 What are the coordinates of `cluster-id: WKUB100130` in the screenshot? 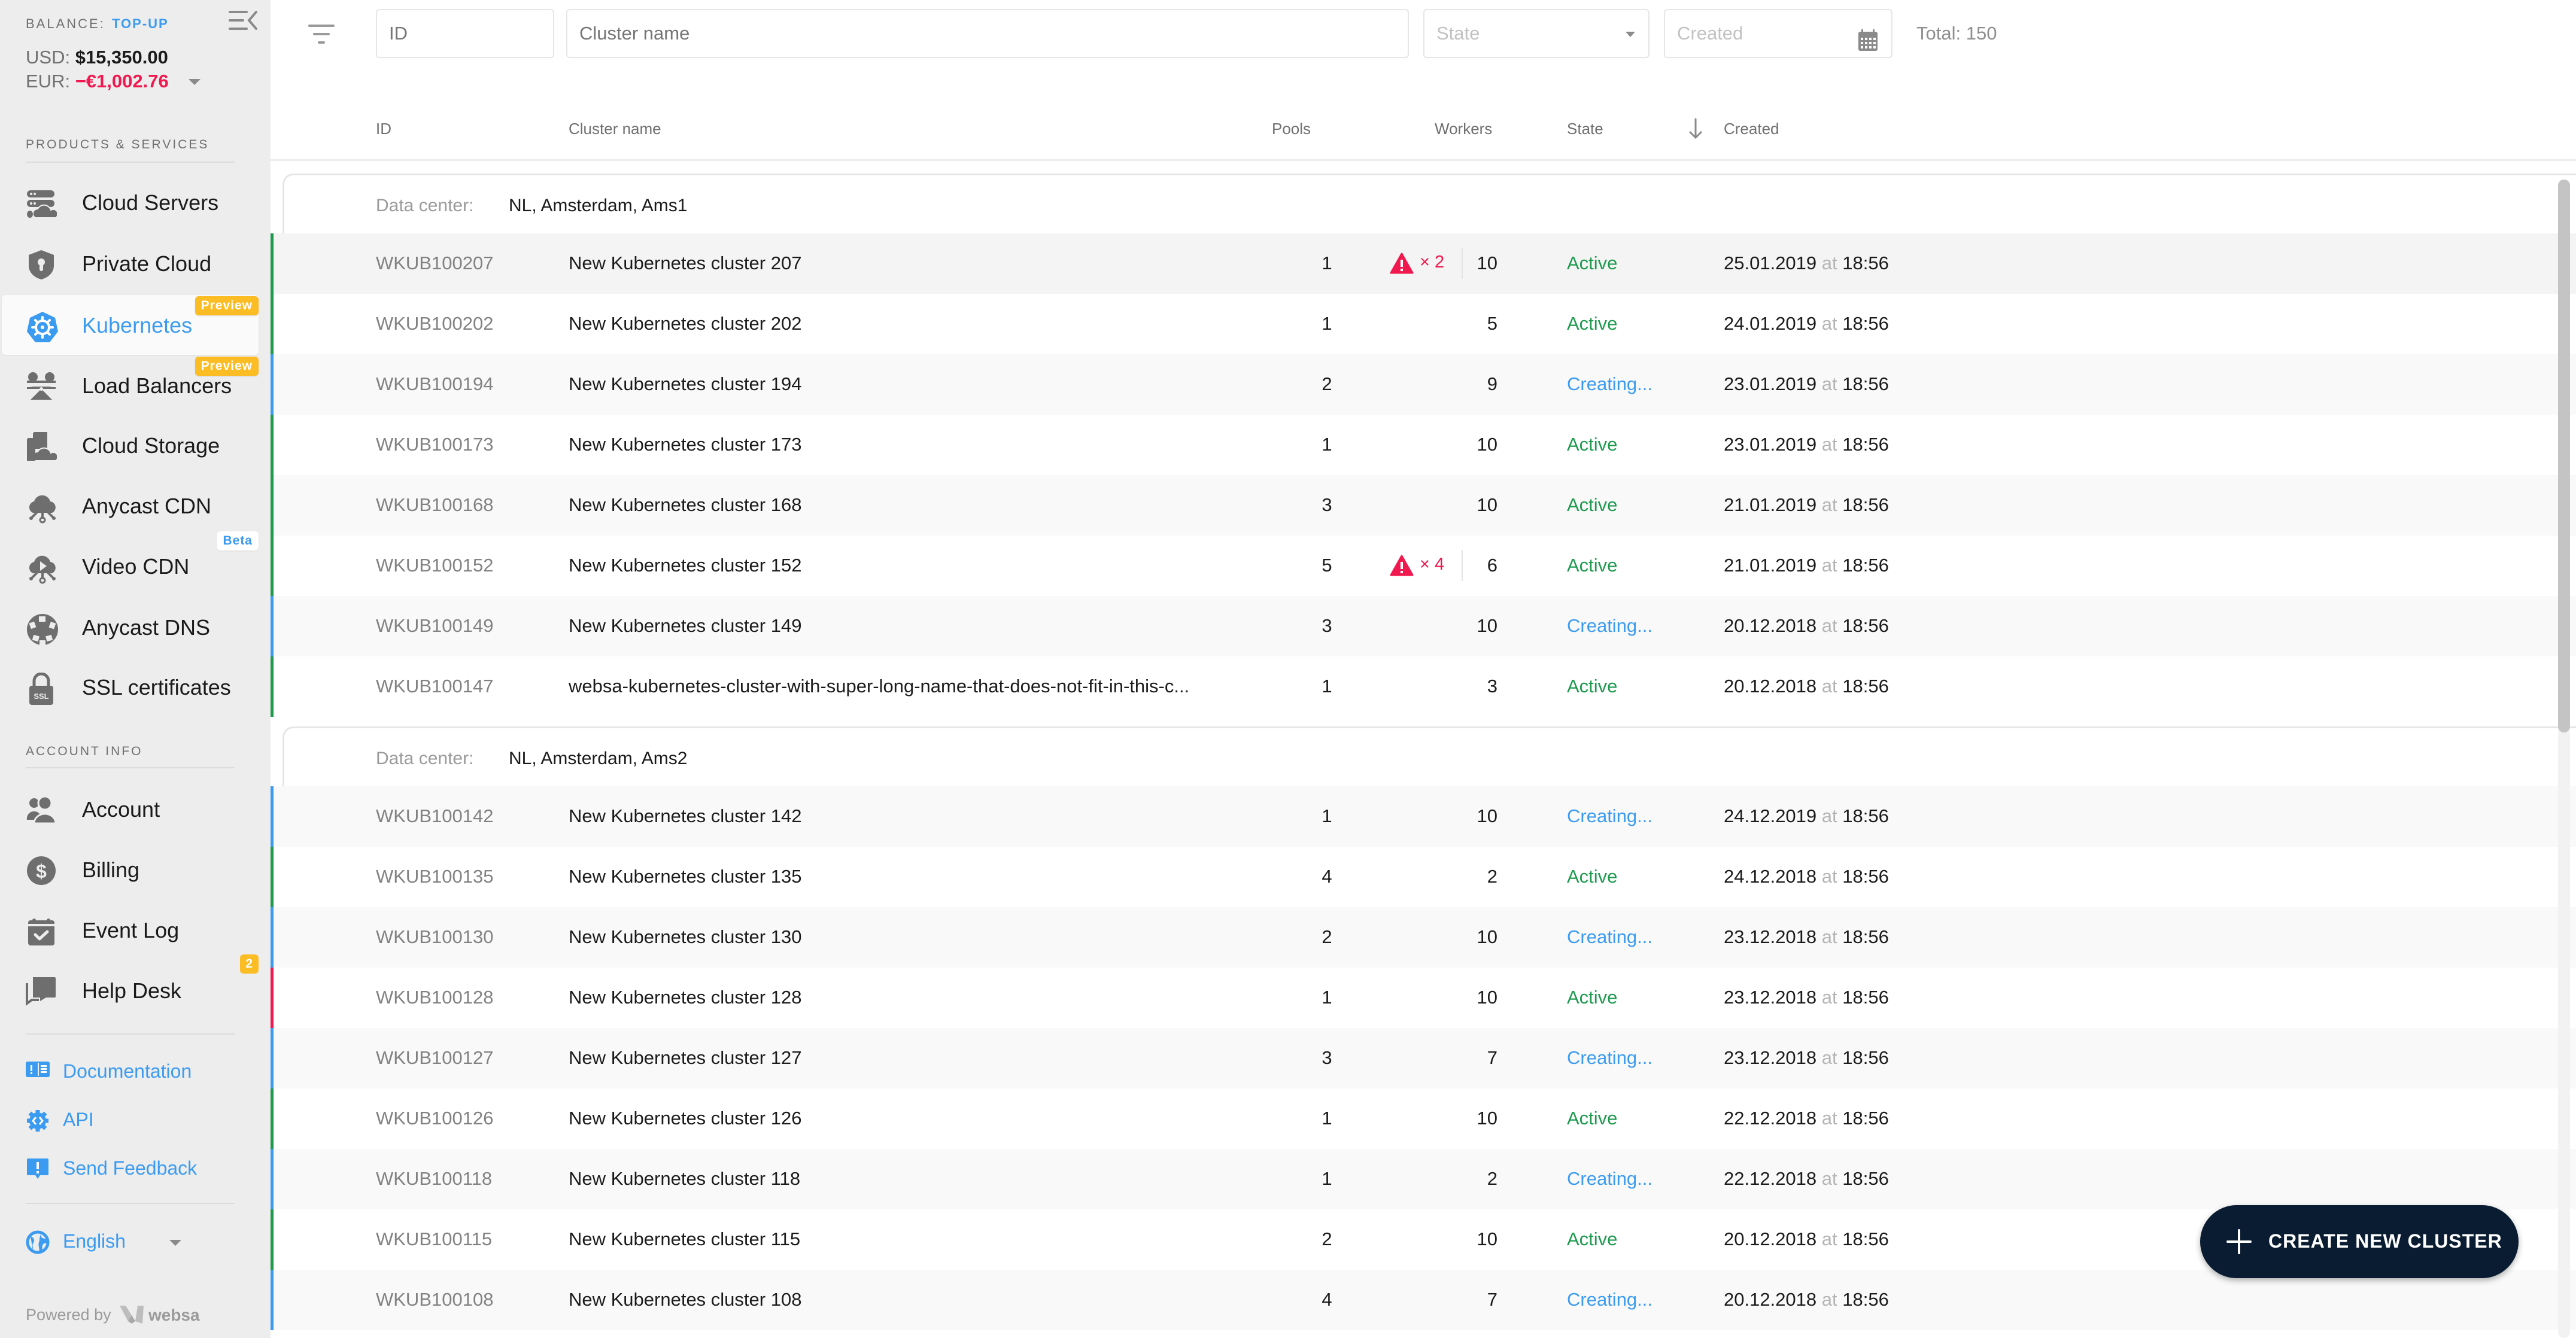 It's located at (435, 936).